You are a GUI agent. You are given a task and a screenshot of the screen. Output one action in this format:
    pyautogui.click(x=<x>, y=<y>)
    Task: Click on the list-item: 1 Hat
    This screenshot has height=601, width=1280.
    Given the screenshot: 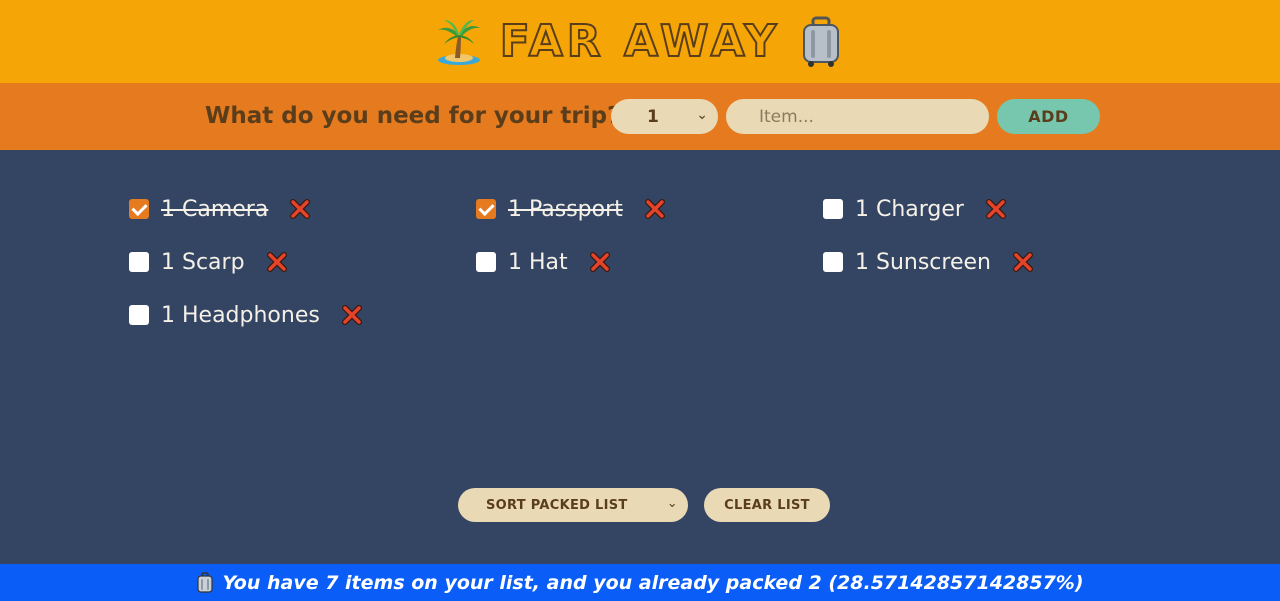 What is the action you would take?
    pyautogui.click(x=649, y=262)
    